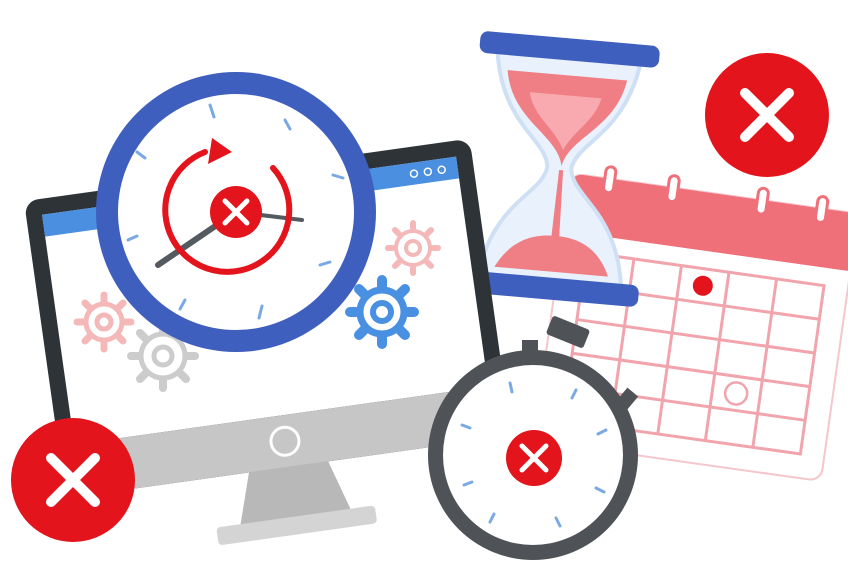 The image size is (848, 570). Describe the element at coordinates (534, 458) in the screenshot. I see `x-icon` at that location.